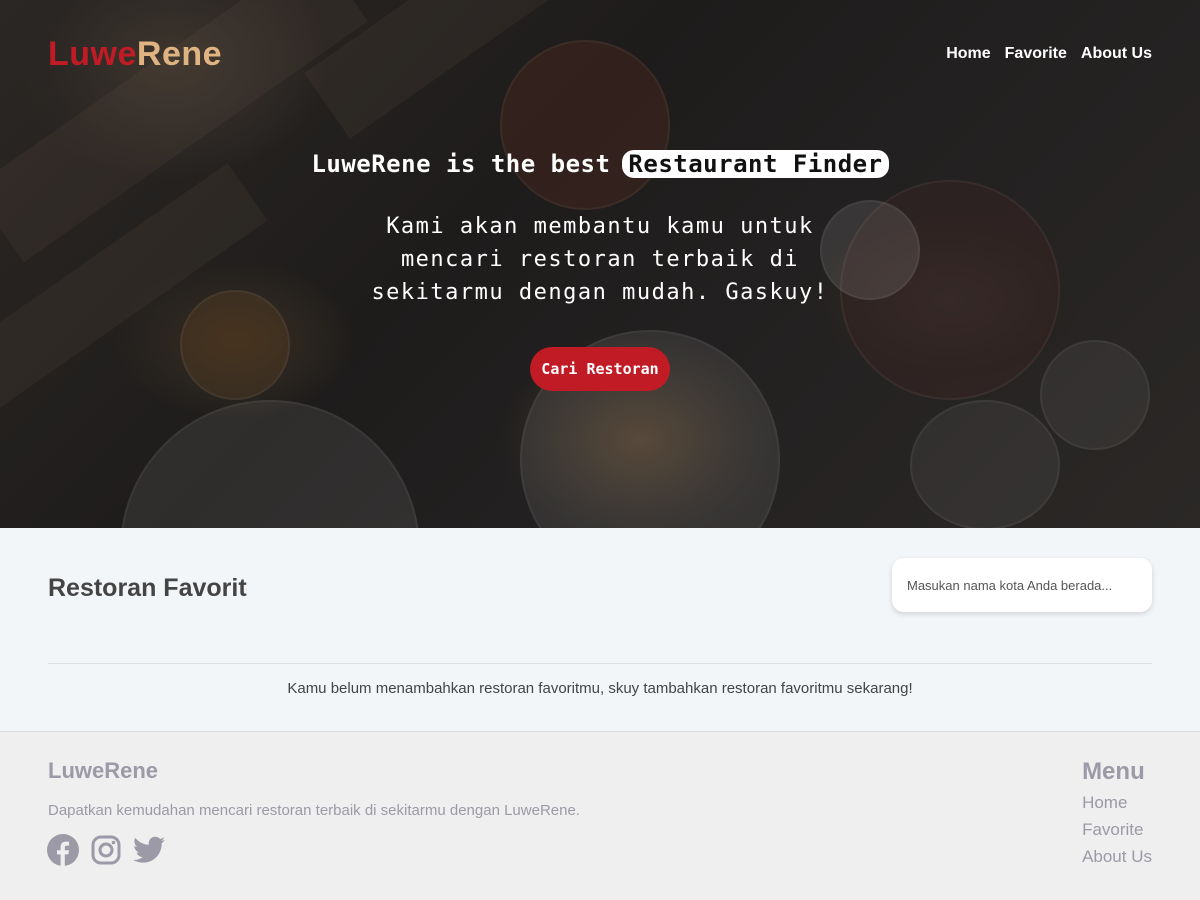 The image size is (1200, 900). Describe the element at coordinates (147, 588) in the screenshot. I see `section-title: Restoran Favorit` at that location.